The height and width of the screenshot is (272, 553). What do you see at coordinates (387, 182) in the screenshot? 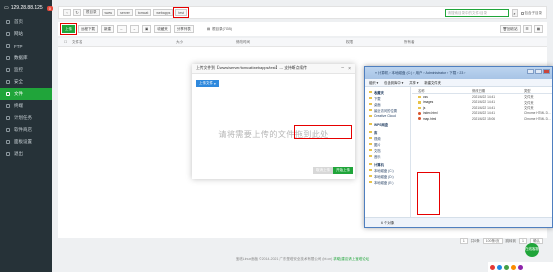
I see `nav-item: 本地磁盘 (E:)` at bounding box center [387, 182].